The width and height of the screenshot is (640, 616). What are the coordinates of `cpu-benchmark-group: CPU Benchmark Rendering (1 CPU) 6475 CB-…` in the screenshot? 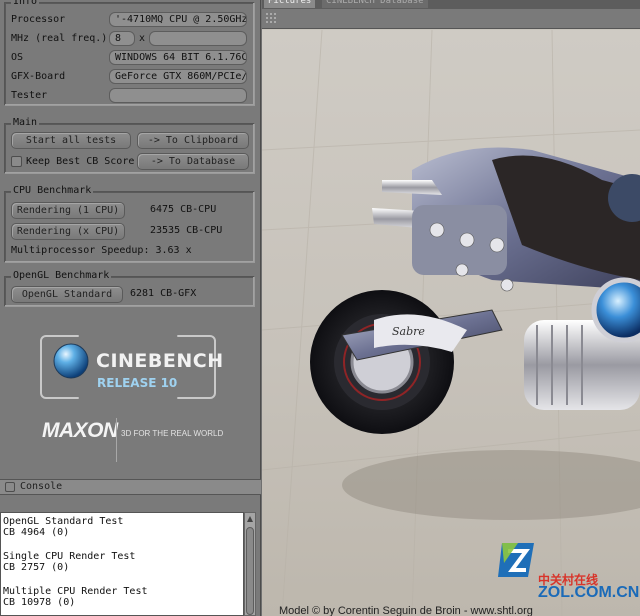 It's located at (129, 224).